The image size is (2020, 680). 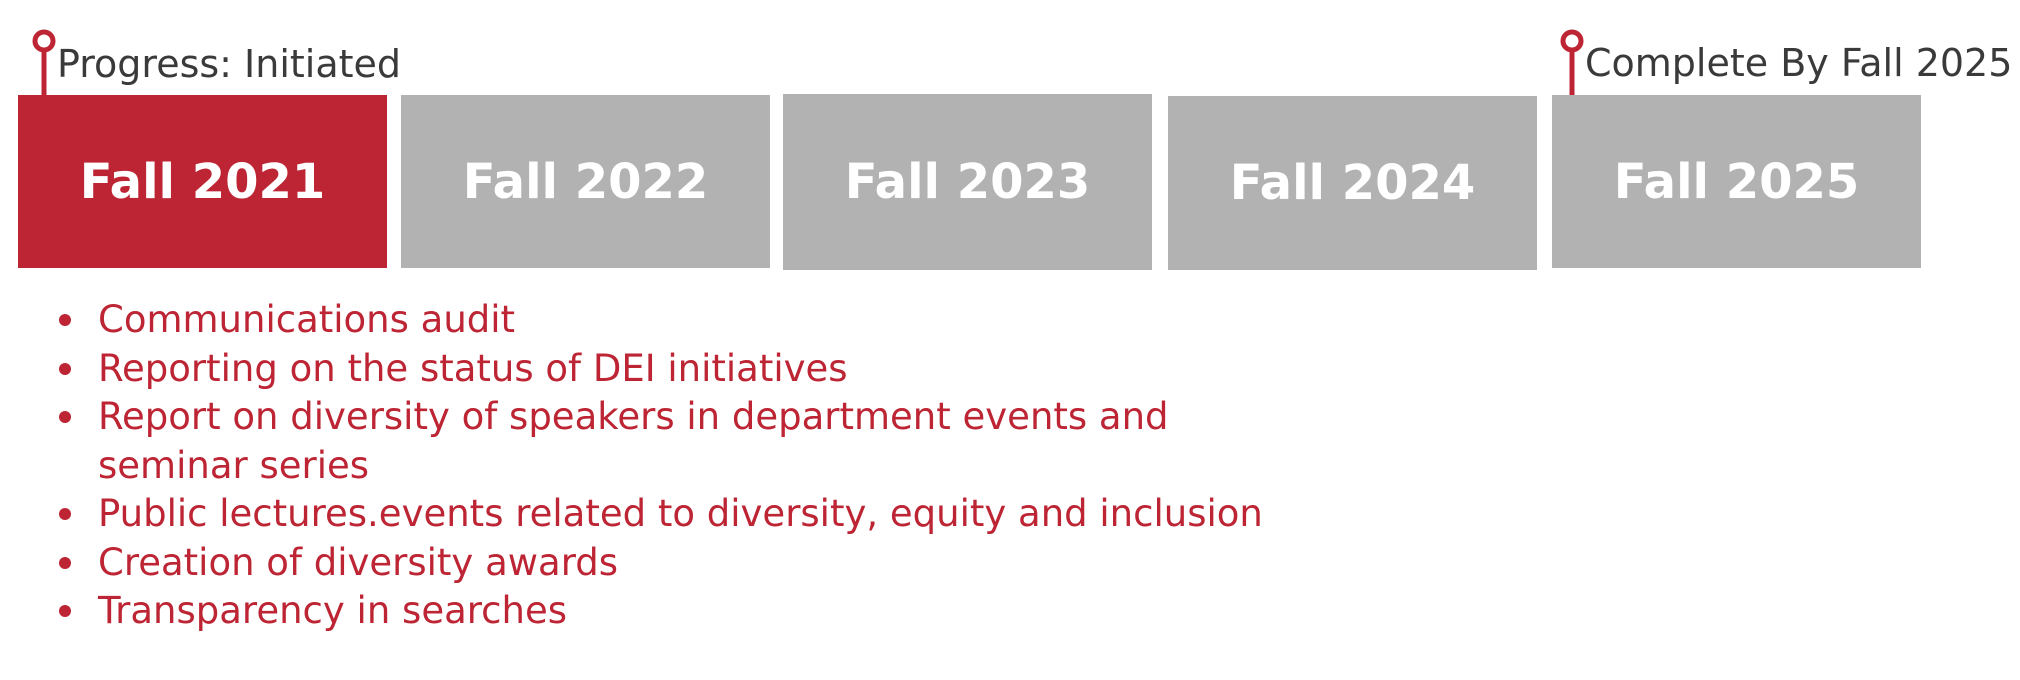 I want to click on timeline-block-fall-2023: Fall 2023, so click(x=967, y=182).